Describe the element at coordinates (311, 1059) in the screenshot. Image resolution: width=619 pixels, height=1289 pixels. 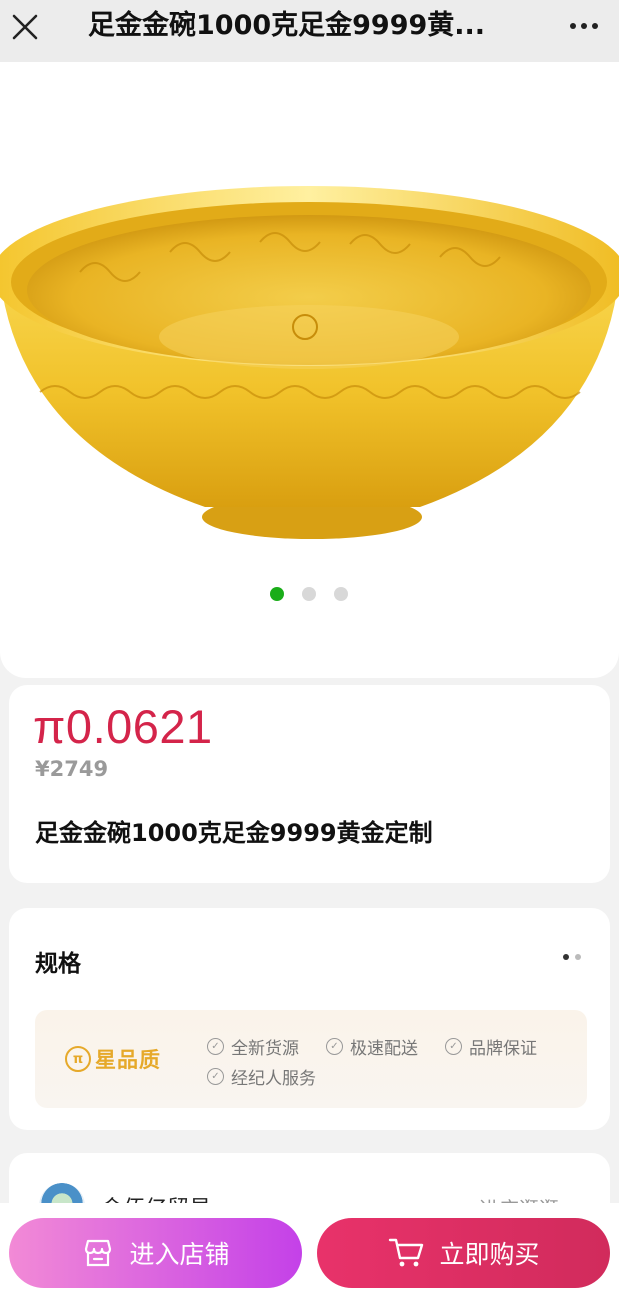
I see `quality-banner: π 星品质 ✓ 全新货源 ✓ 极速配送 ✓ 品牌保证 ✓ 经纪人服务` at that location.